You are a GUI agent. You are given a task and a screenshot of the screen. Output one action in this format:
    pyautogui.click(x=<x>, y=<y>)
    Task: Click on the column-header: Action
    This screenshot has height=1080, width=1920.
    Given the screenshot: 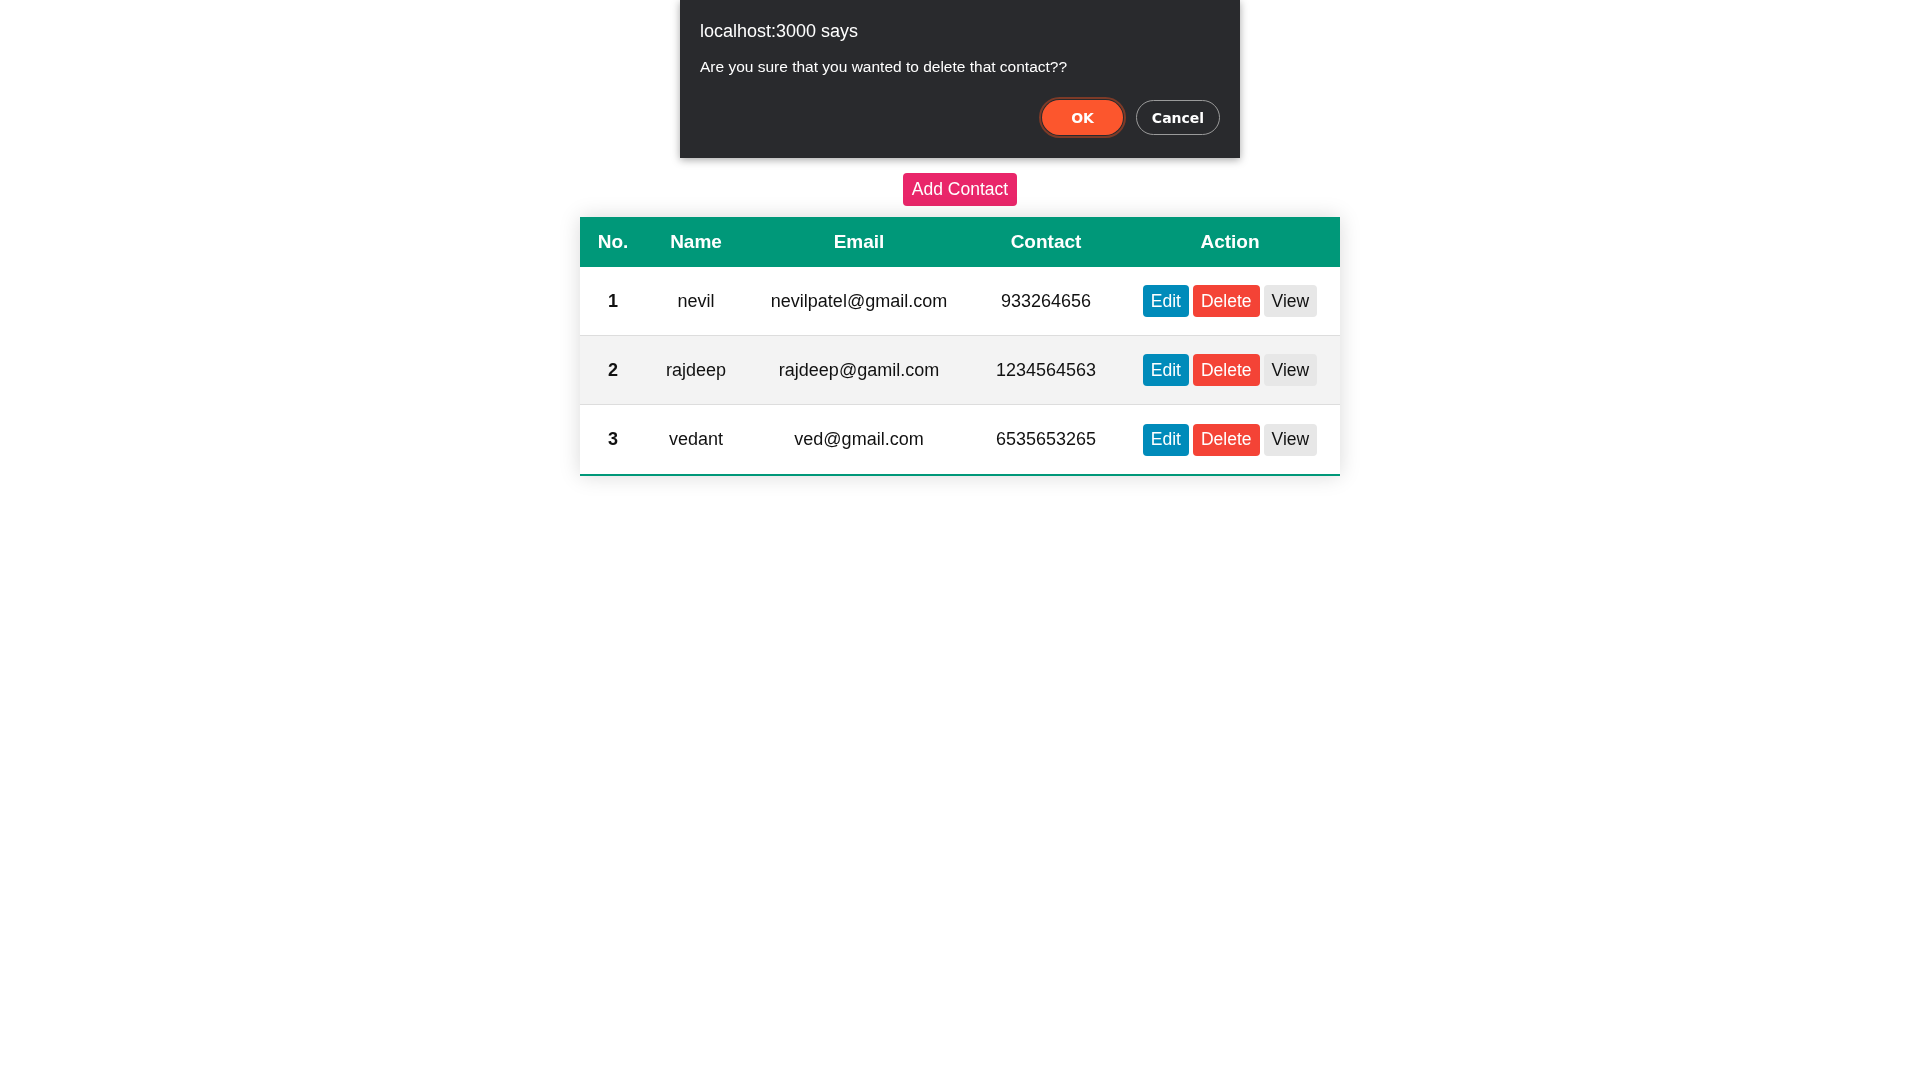 What is the action you would take?
    pyautogui.click(x=1230, y=242)
    